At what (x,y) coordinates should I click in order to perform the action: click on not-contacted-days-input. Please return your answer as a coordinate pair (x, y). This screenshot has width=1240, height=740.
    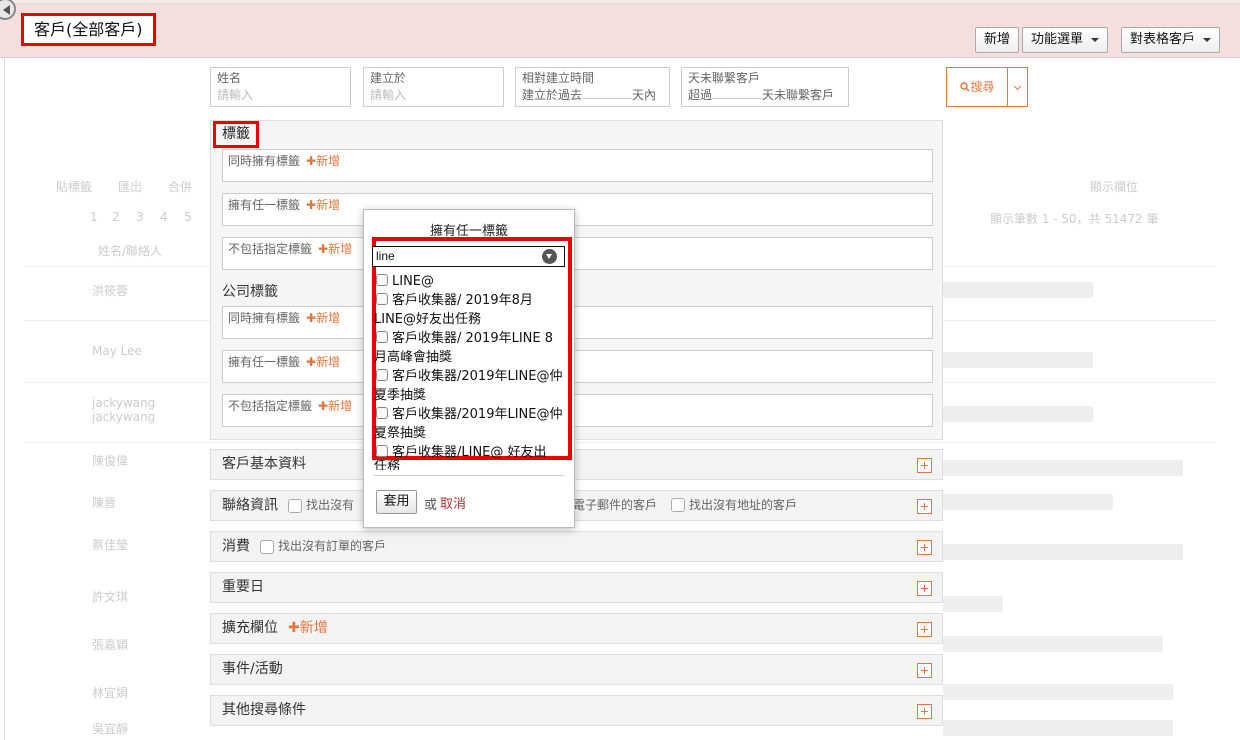
    Looking at the image, I should click on (737, 93).